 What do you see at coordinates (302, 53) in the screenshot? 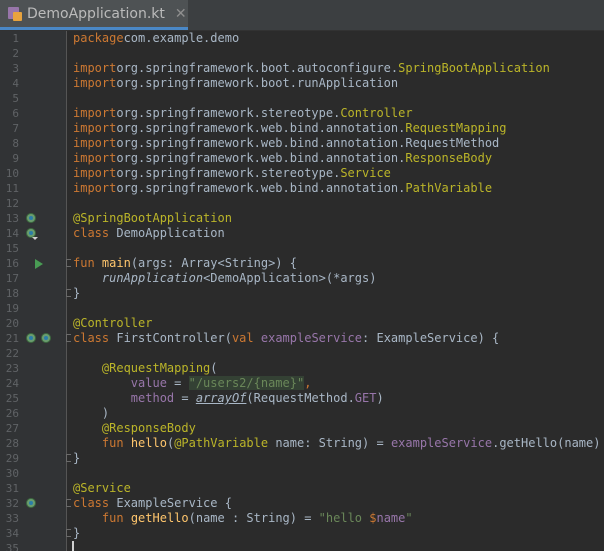
I see `code-line-2: 2` at bounding box center [302, 53].